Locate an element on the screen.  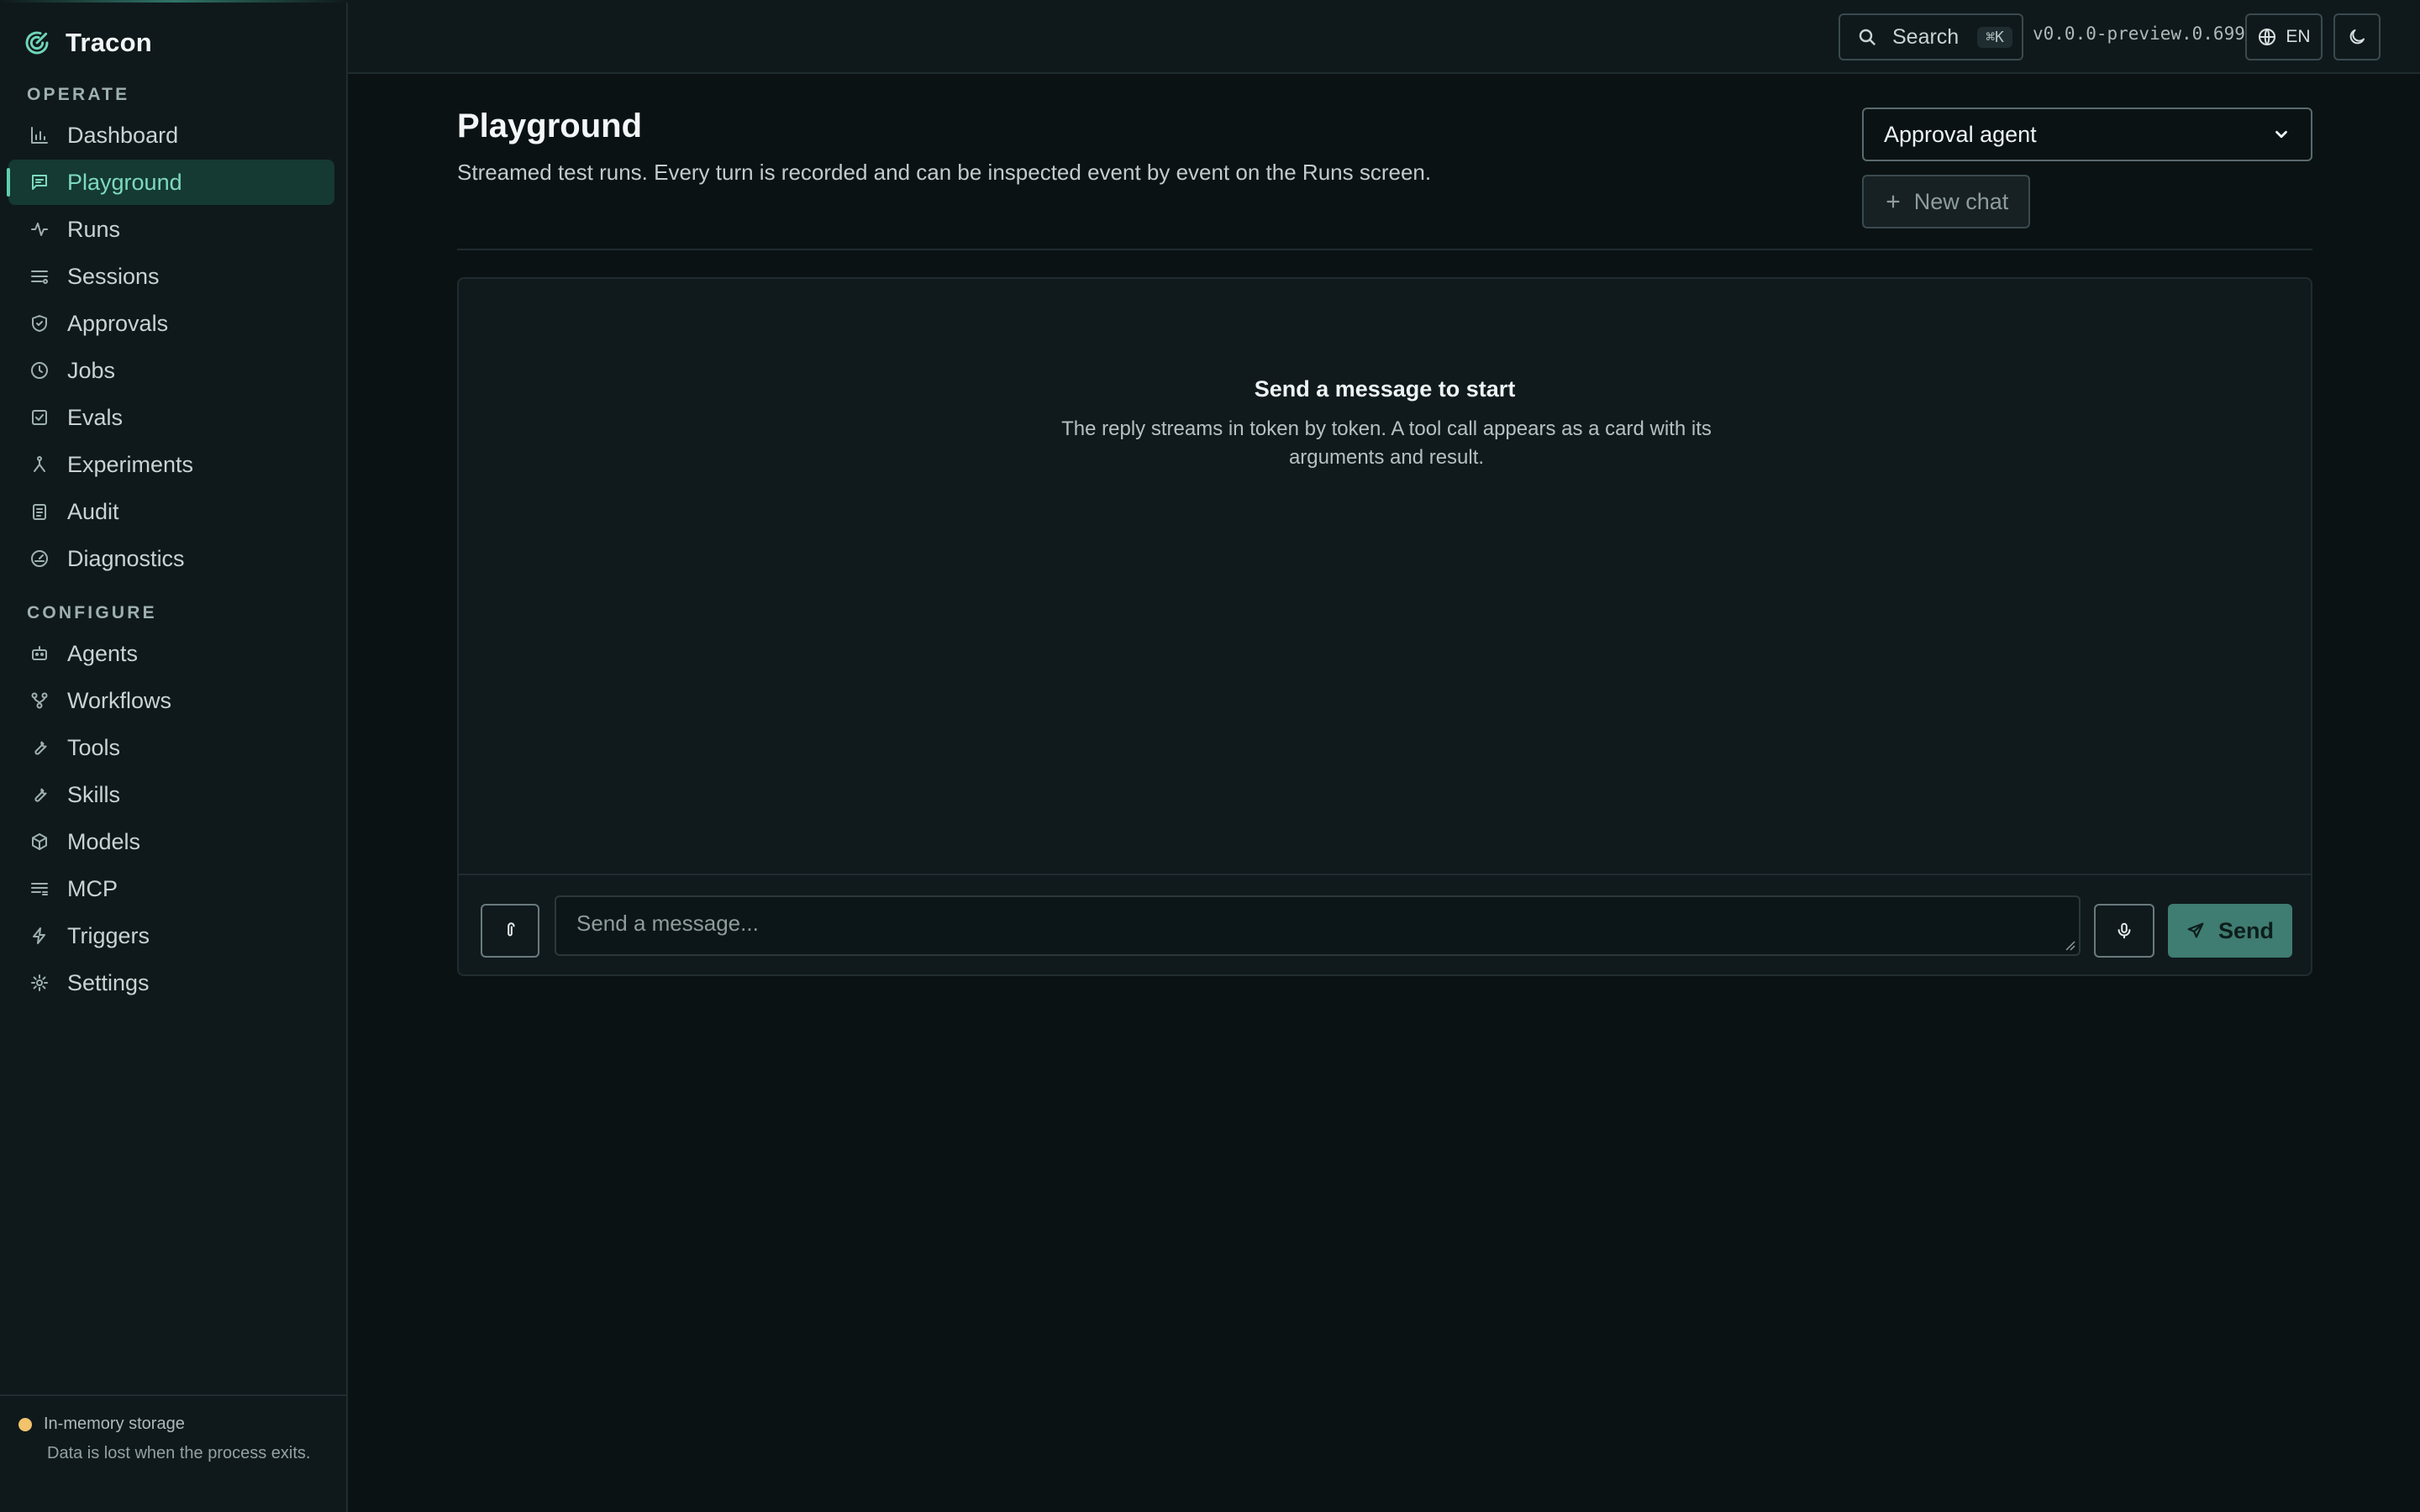
sidebar-item-settings: Settings is located at coordinates (171, 982).